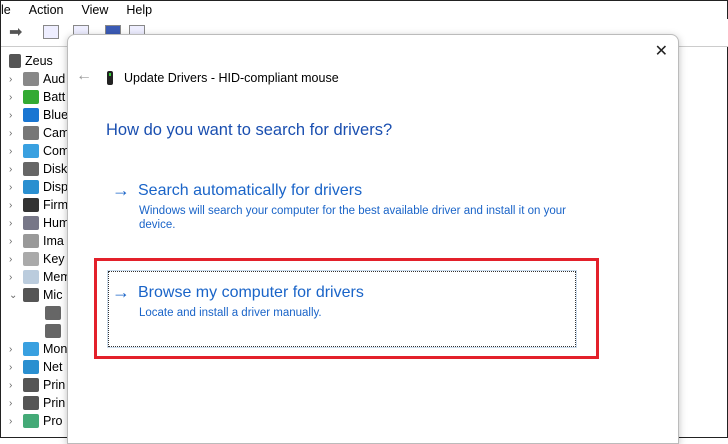 The image size is (728, 444). I want to click on close-icon: ✕, so click(661, 51).